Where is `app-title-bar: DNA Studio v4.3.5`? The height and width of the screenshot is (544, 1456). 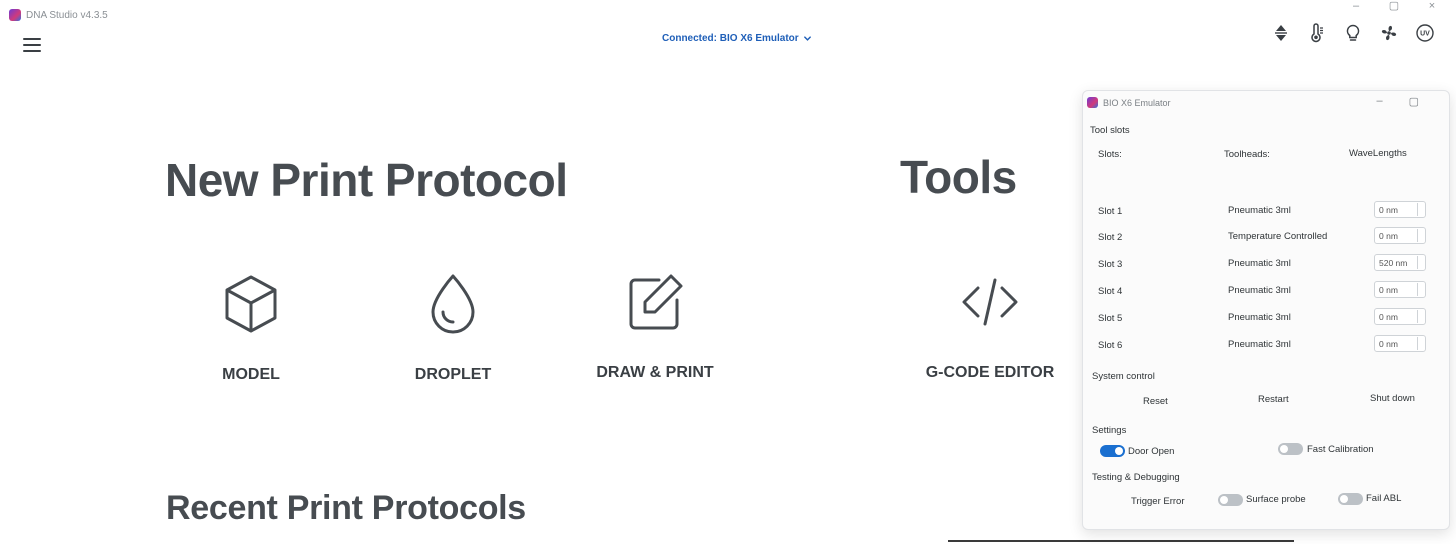
app-title-bar: DNA Studio v4.3.5 is located at coordinates (58, 15).